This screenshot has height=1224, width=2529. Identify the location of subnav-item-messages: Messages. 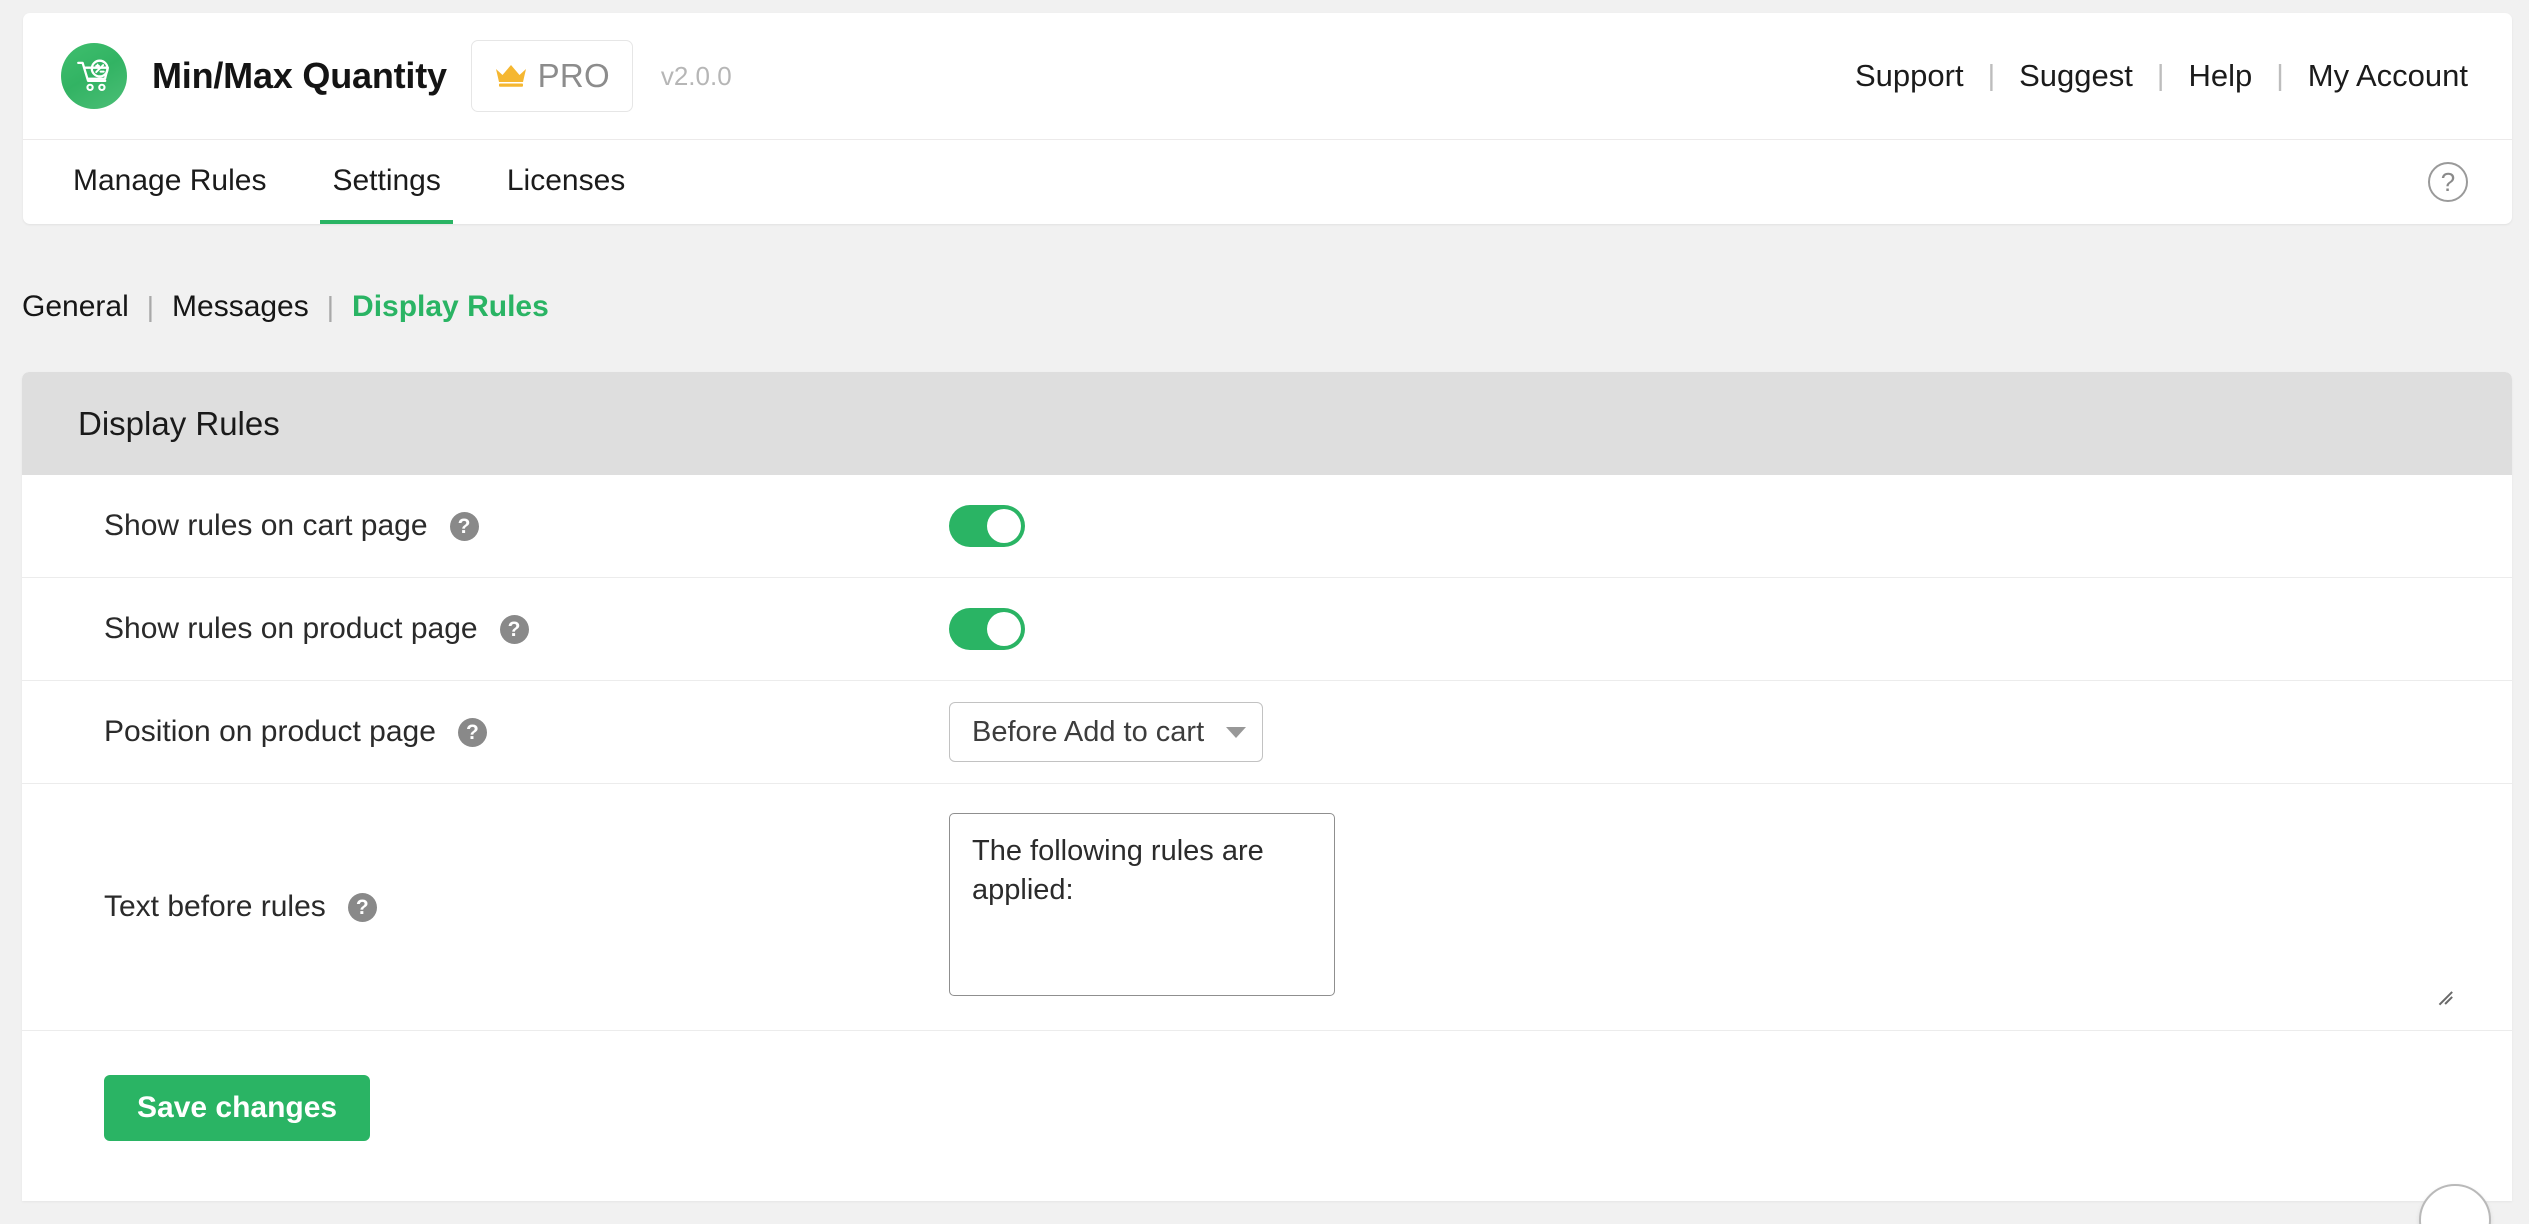
(240, 307).